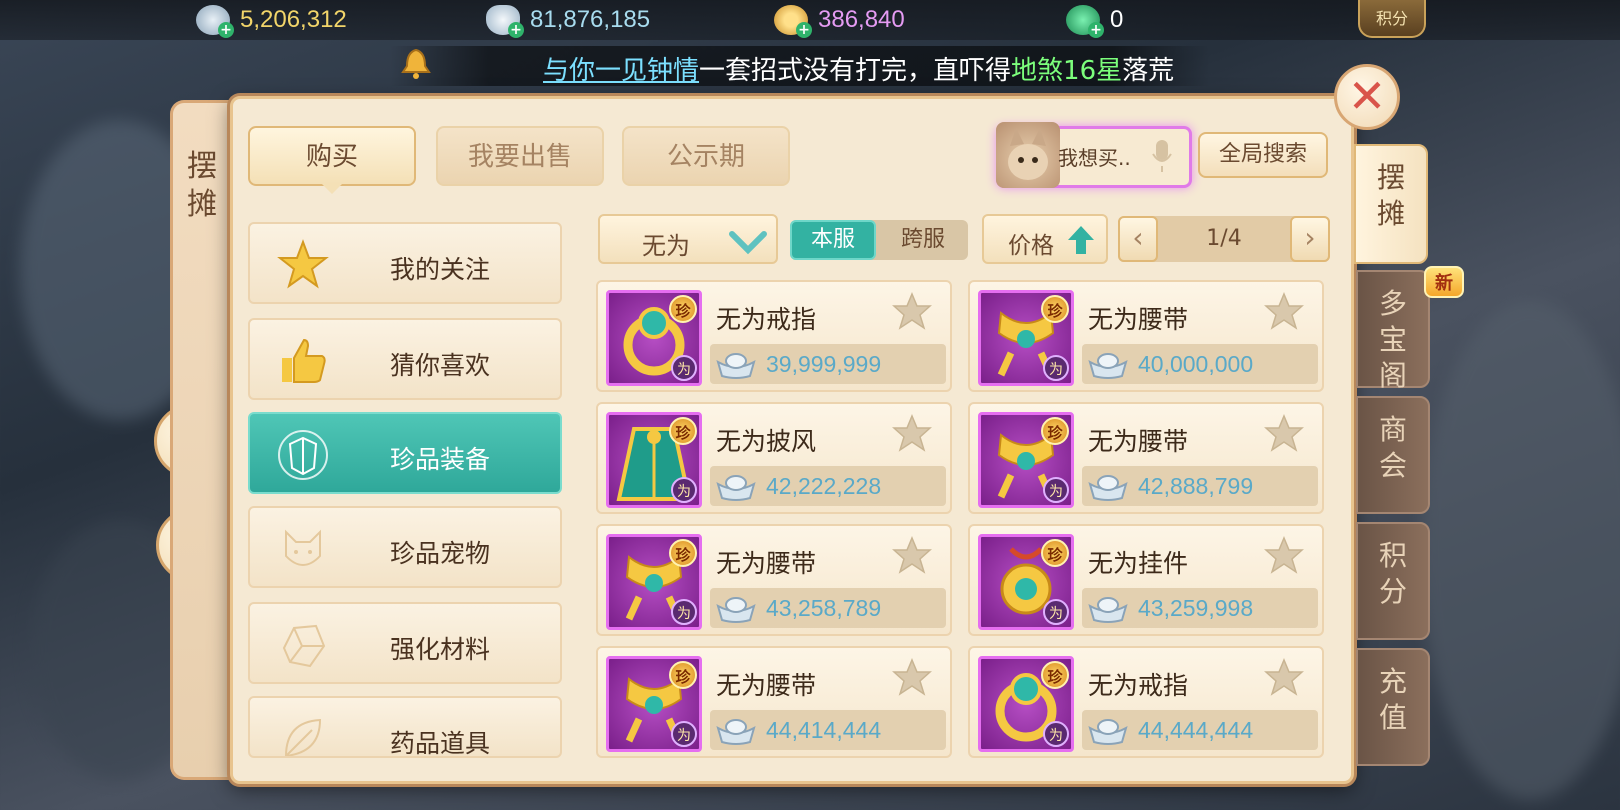  Describe the element at coordinates (1392, 573) in the screenshot. I see `side-tab-label: 积分` at that location.